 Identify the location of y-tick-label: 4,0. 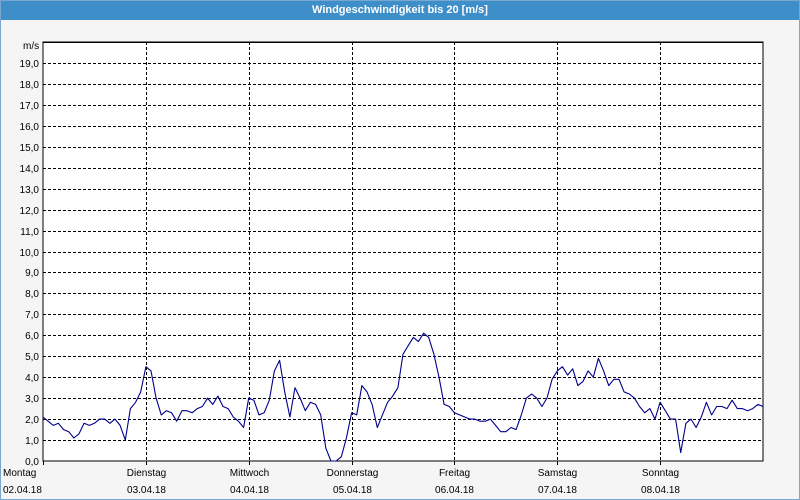
(32, 378).